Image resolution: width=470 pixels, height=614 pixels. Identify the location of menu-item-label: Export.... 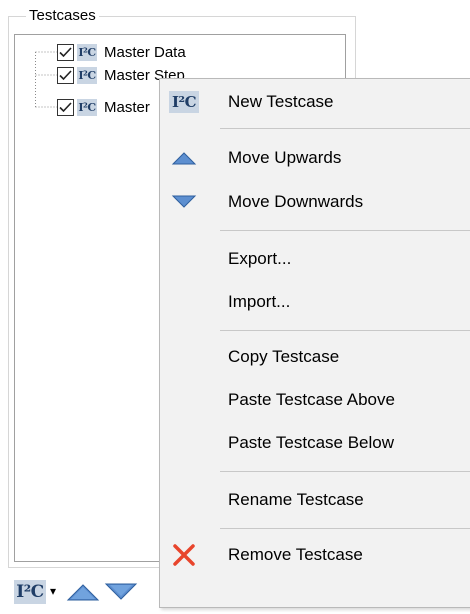
(260, 258).